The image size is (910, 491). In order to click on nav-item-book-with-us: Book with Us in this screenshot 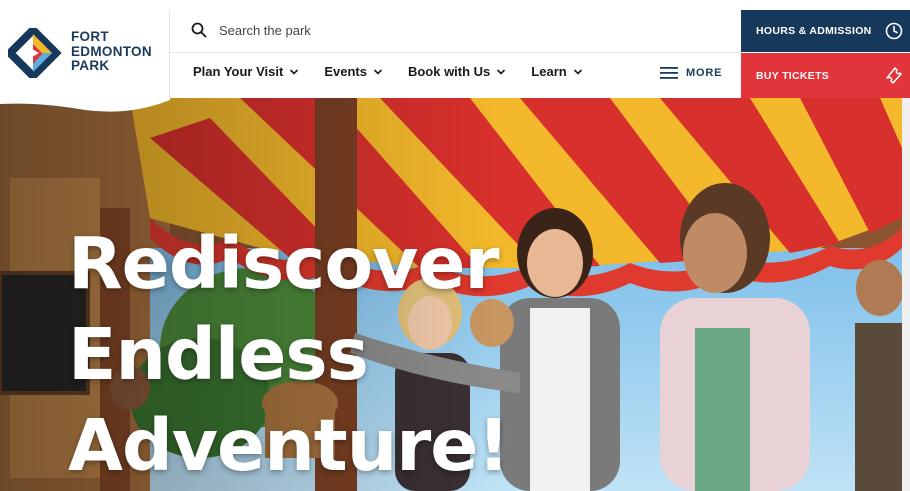, I will do `click(457, 71)`.